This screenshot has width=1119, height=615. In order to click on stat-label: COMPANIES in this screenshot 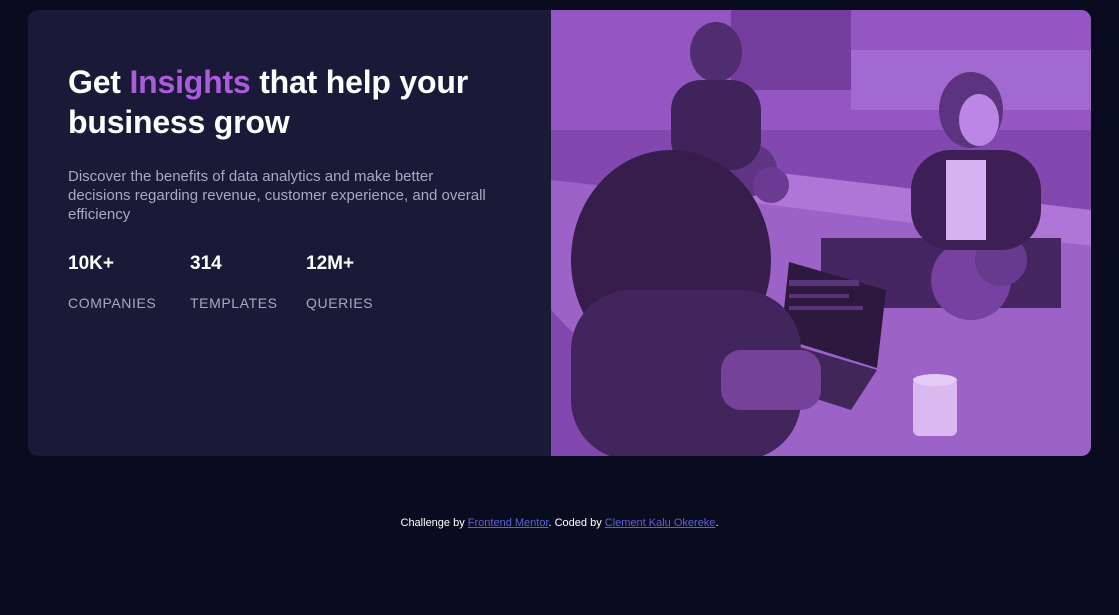, I will do `click(112, 303)`.